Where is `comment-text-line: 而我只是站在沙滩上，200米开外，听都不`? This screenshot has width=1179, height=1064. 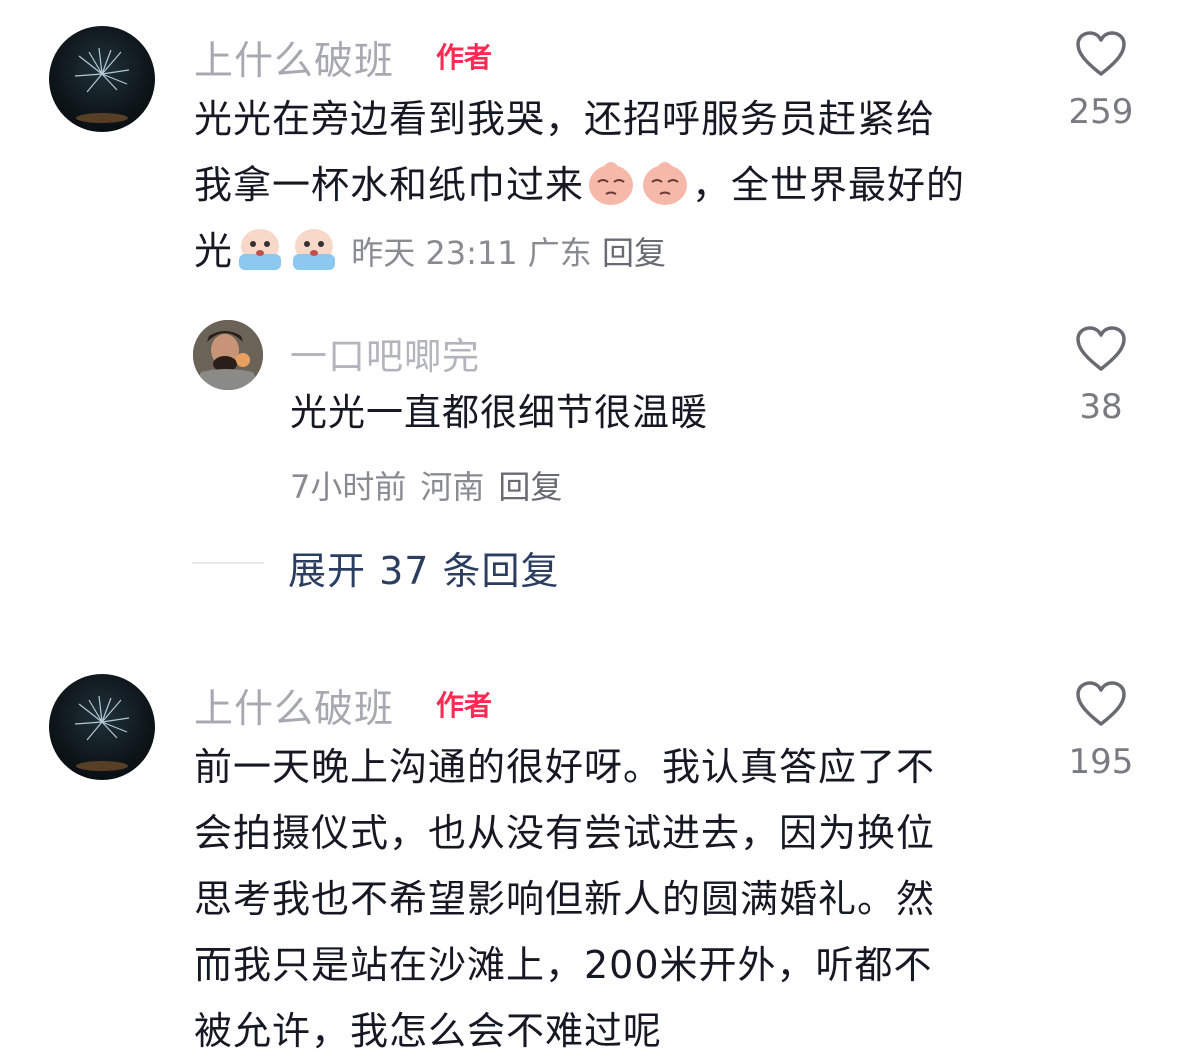 comment-text-line: 而我只是站在沙滩上，200米开外，听都不 is located at coordinates (563, 965).